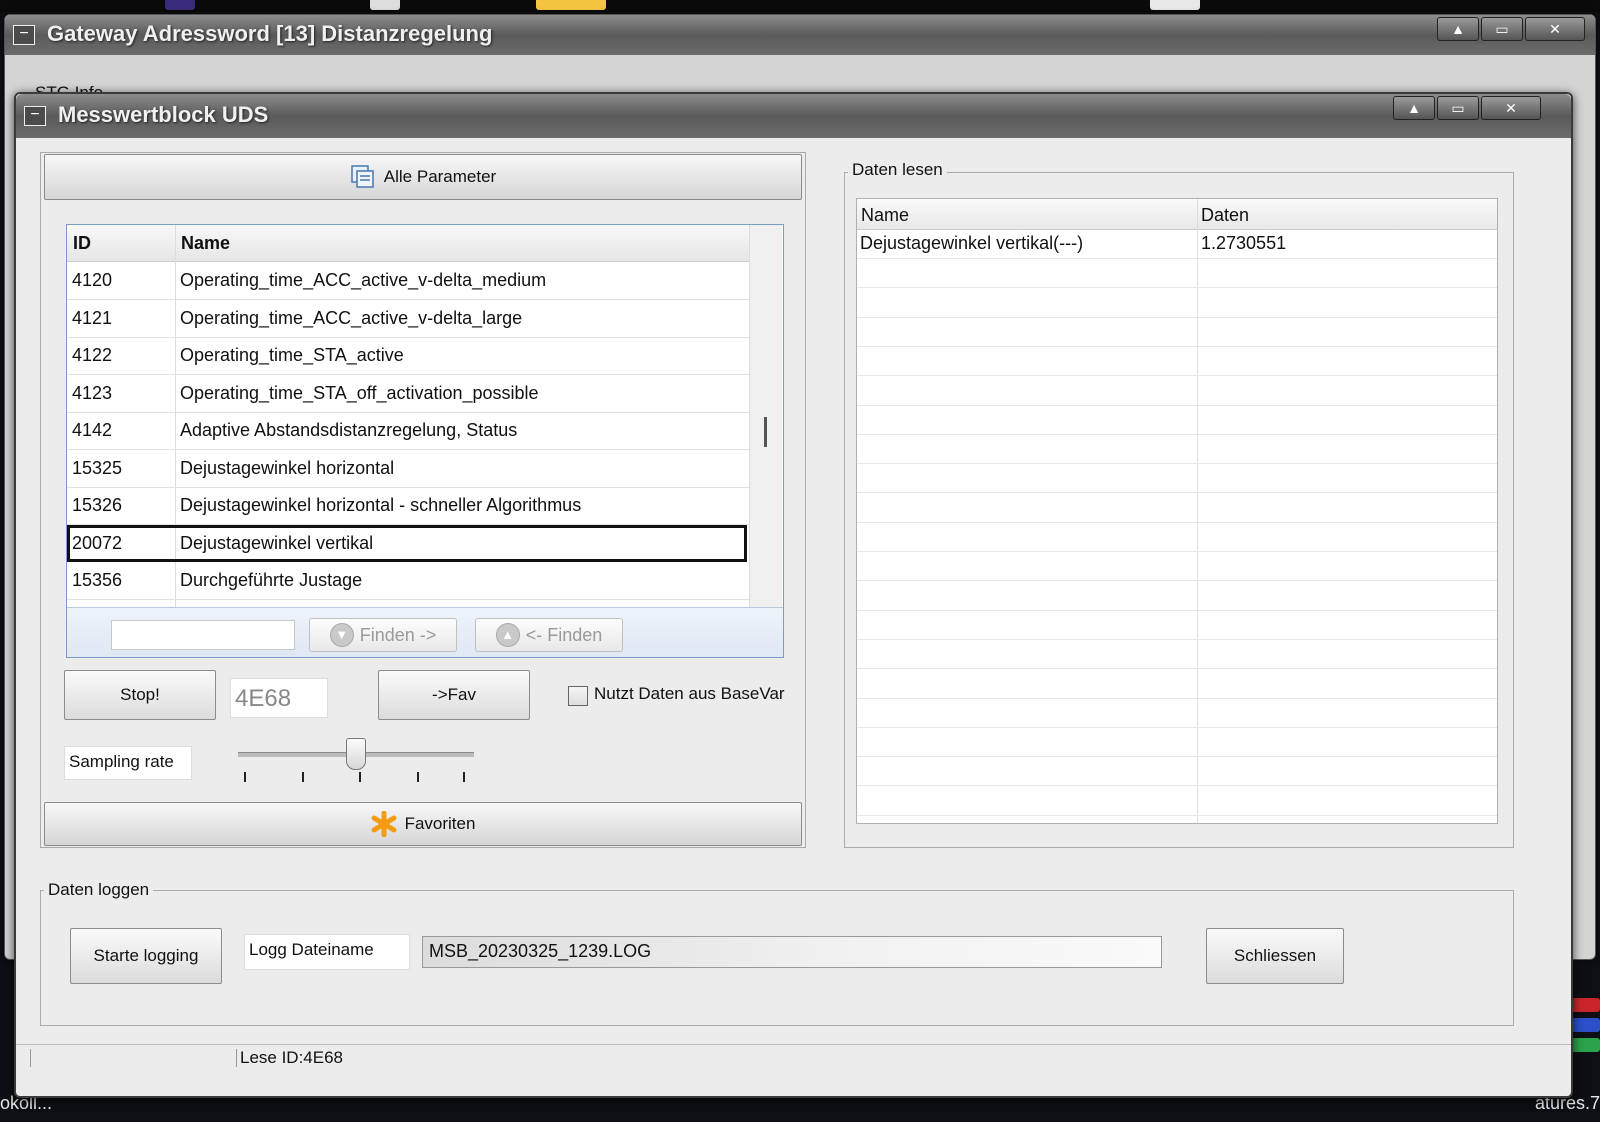  Describe the element at coordinates (408, 243) in the screenshot. I see `parameter-grid-header: ID Name` at that location.